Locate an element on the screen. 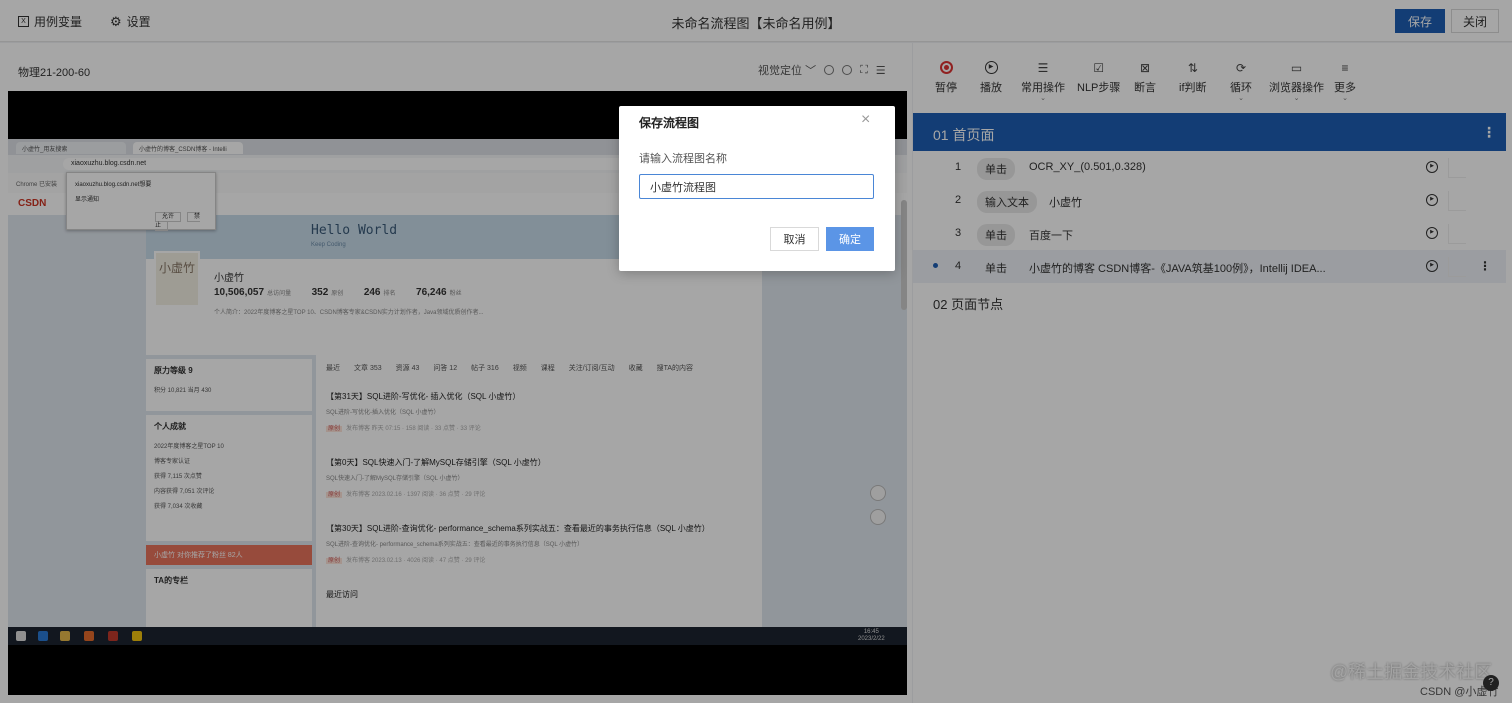  close-icon: × is located at coordinates (865, 120).